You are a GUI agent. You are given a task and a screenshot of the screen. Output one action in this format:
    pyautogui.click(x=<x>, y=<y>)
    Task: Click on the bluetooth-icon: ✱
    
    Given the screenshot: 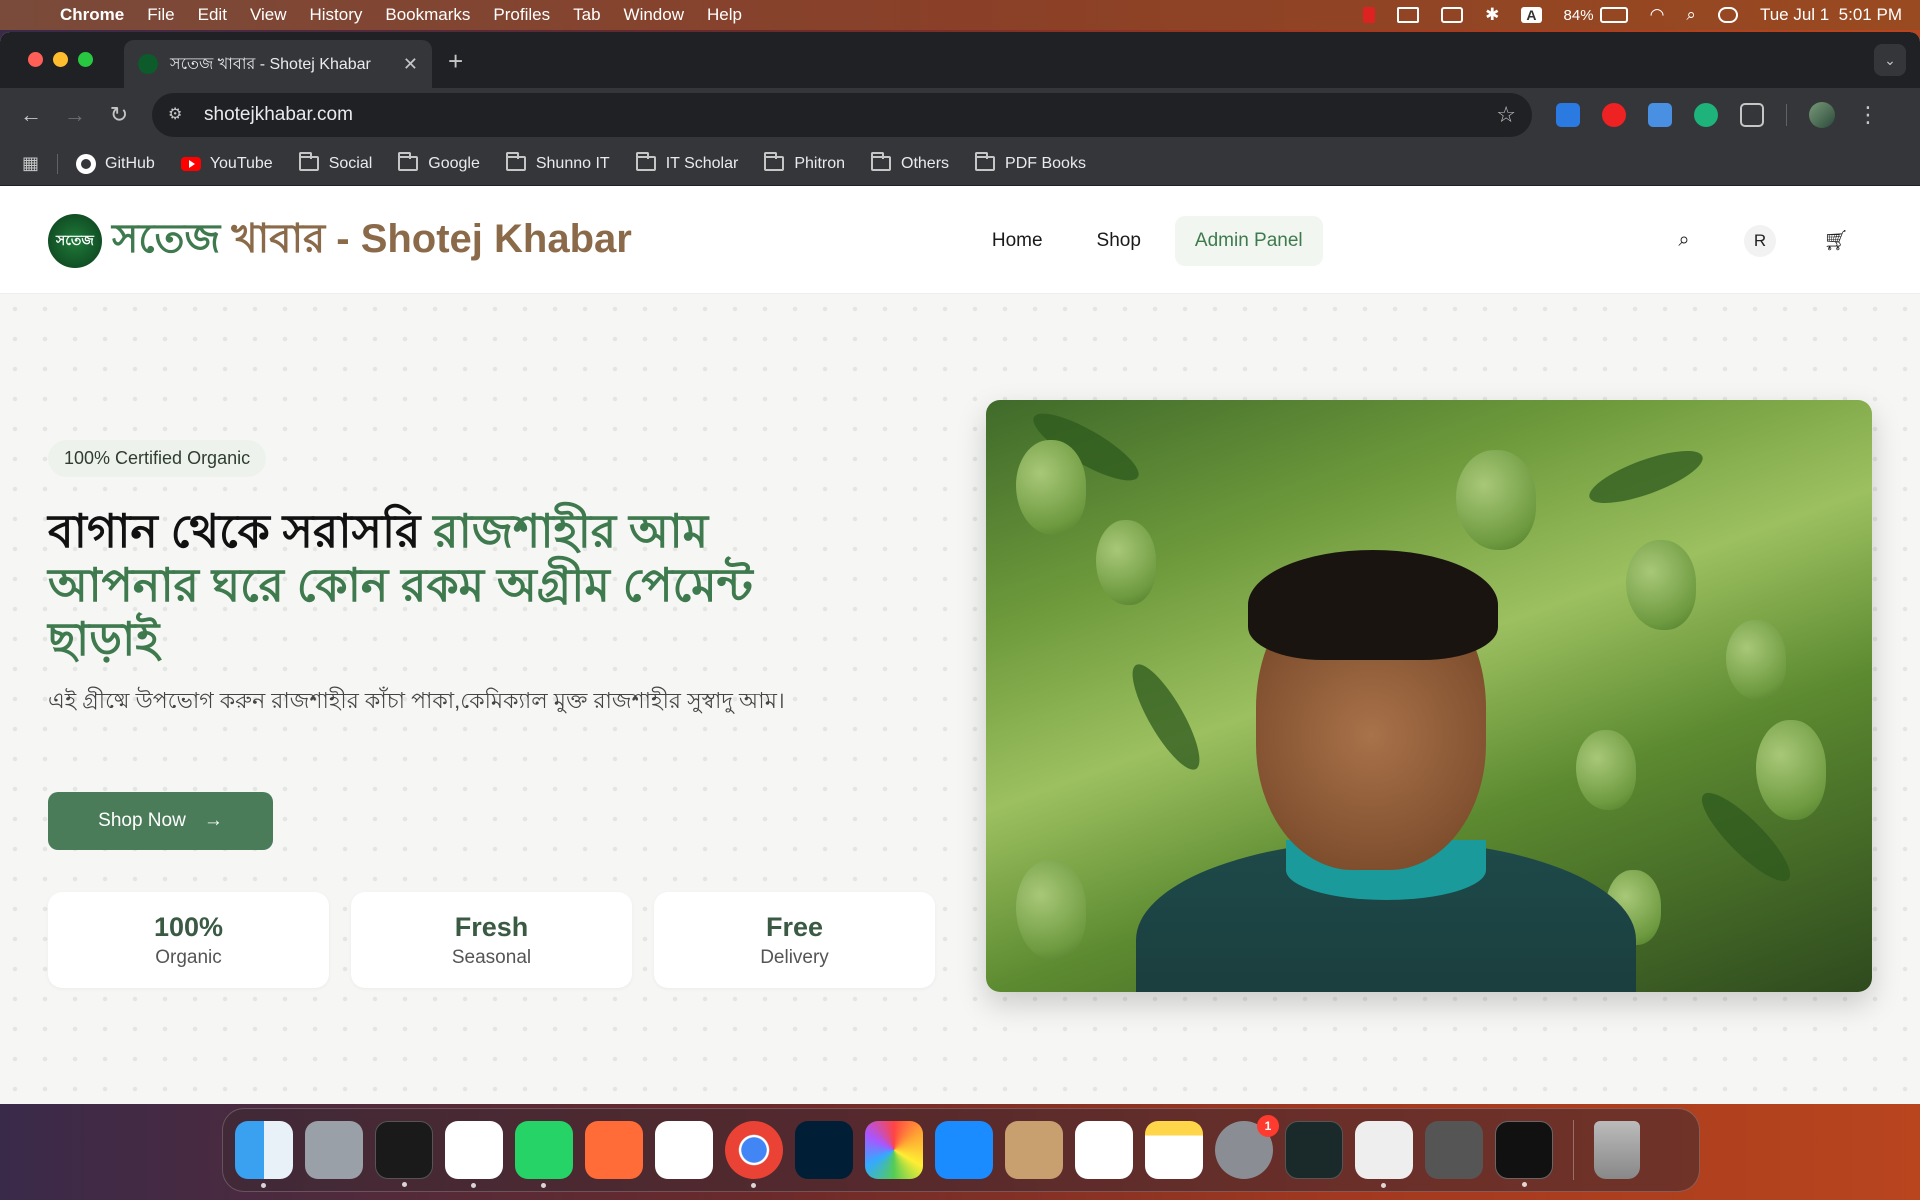 What is the action you would take?
    pyautogui.click(x=1492, y=15)
    